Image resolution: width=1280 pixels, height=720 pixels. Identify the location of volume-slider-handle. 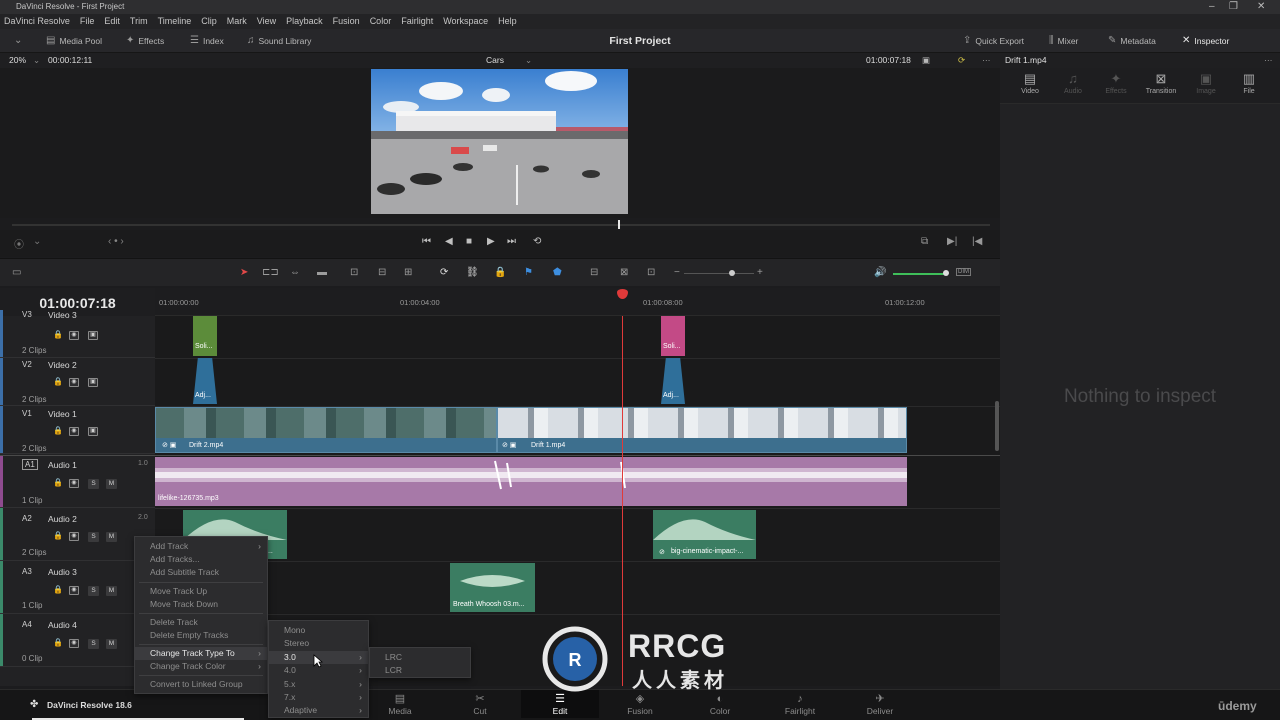
(946, 273).